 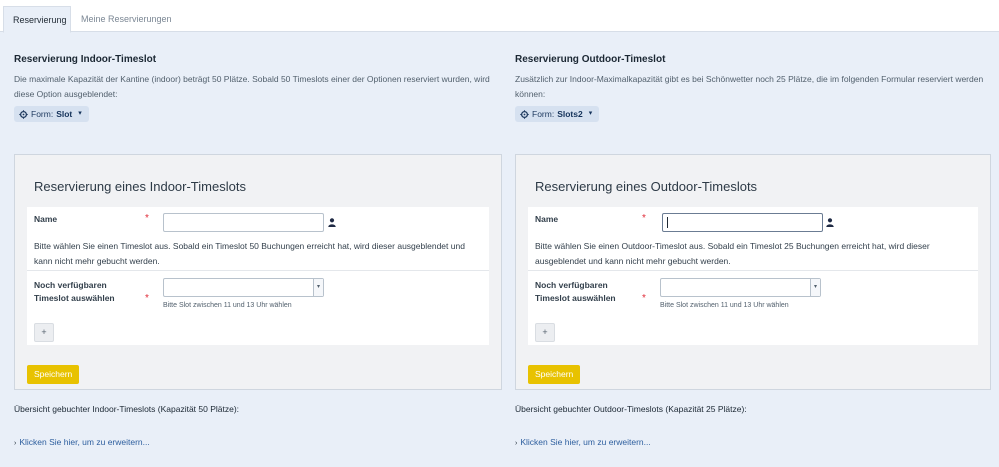 What do you see at coordinates (499, 16) in the screenshot?
I see `tab-bar: Reservierung Meine Reservierungen` at bounding box center [499, 16].